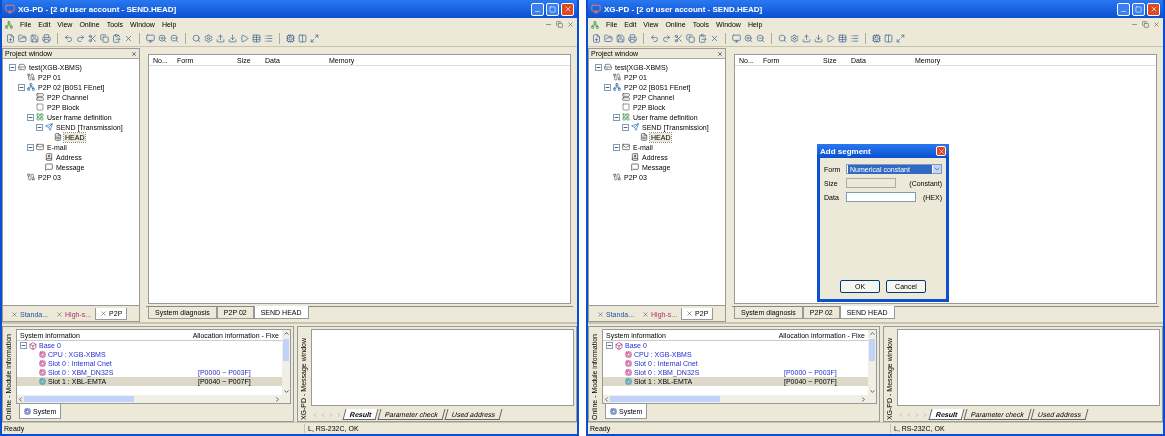 The image size is (1165, 436). Describe the element at coordinates (626, 107) in the screenshot. I see `block-icon` at that location.